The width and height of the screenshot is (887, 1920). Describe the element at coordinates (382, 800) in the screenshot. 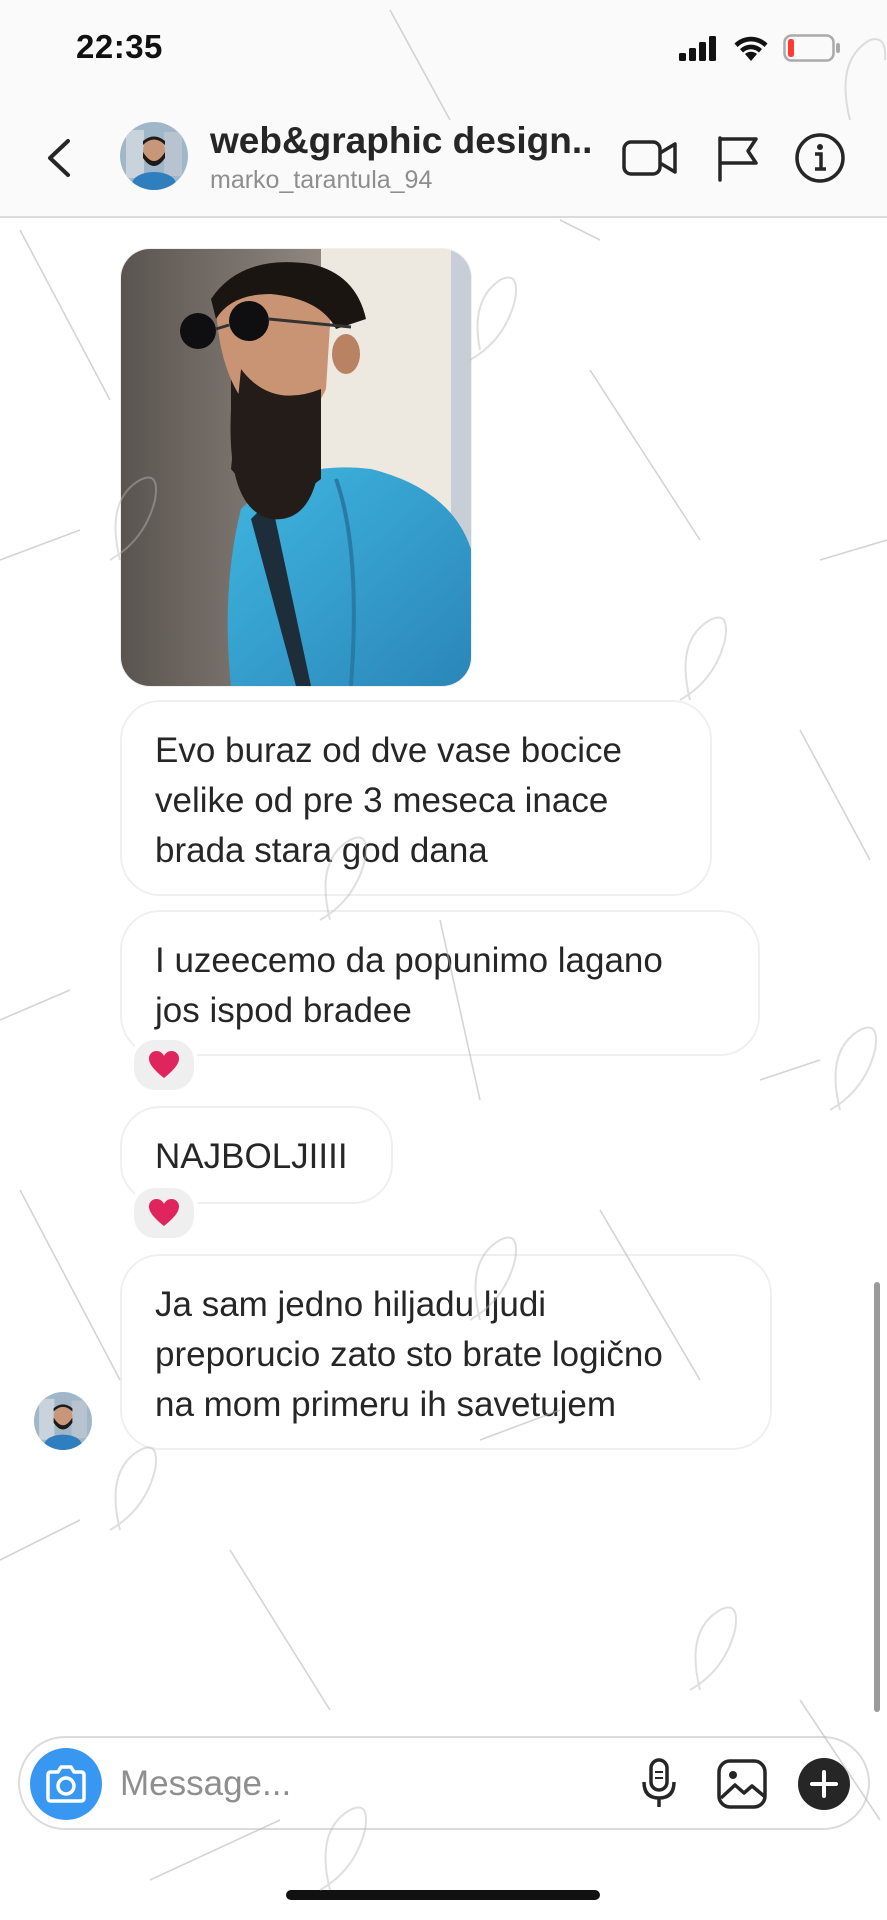

I see `message-line: velike od pre 3 meseca inace` at that location.